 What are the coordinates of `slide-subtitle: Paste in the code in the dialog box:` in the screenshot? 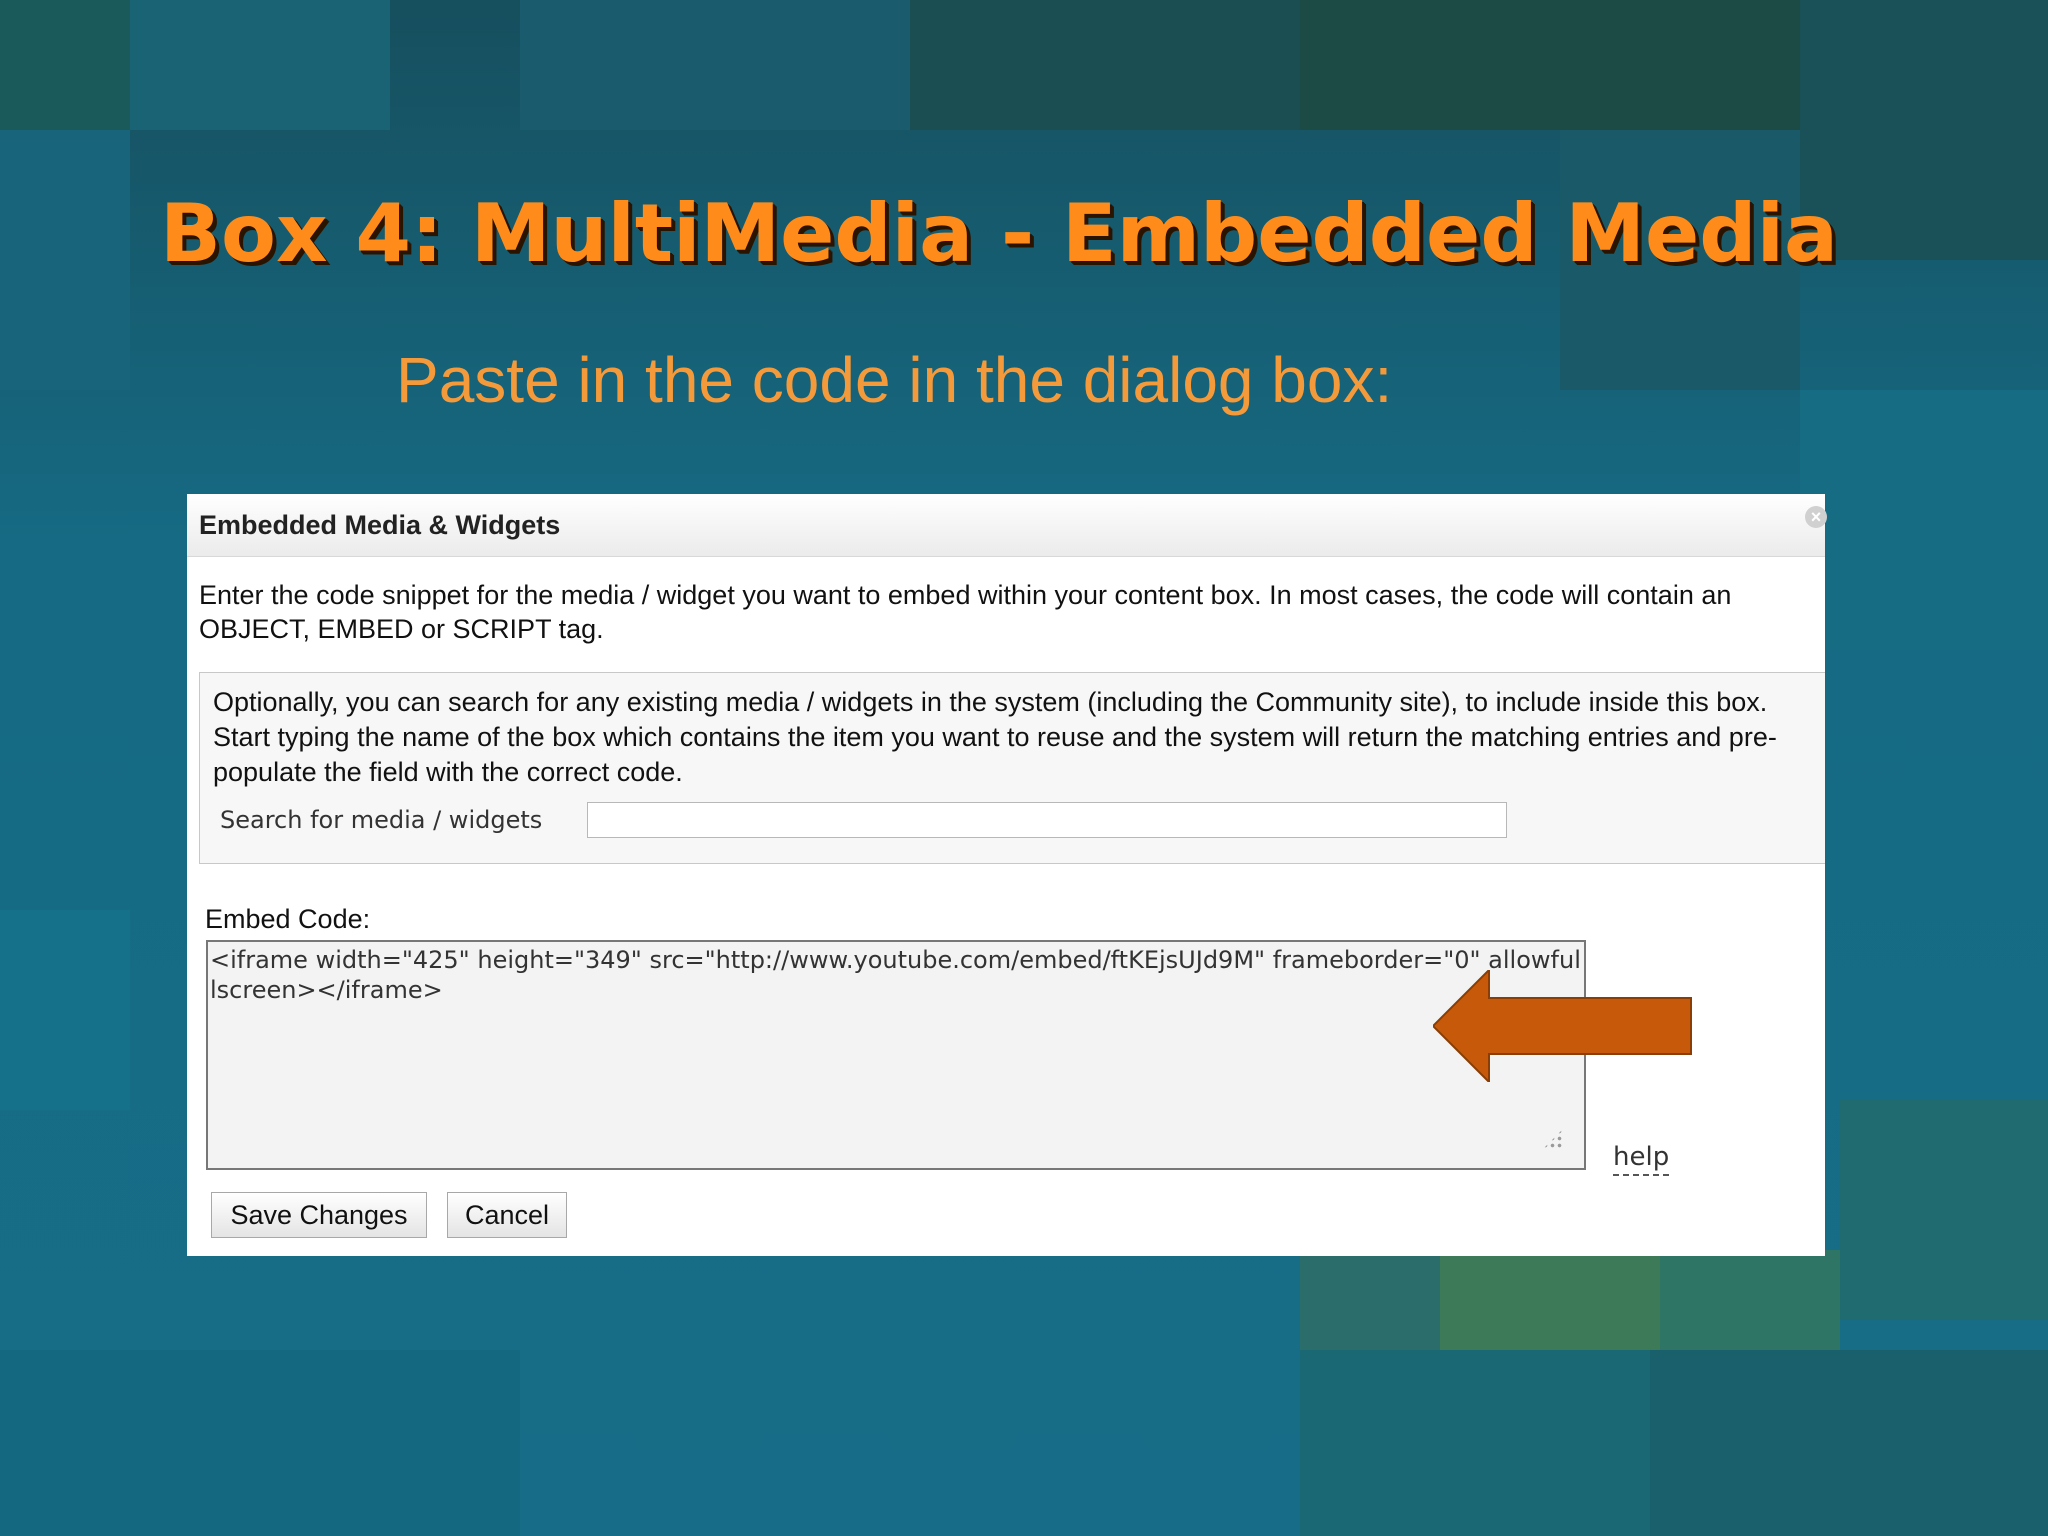 It's located at (894, 380).